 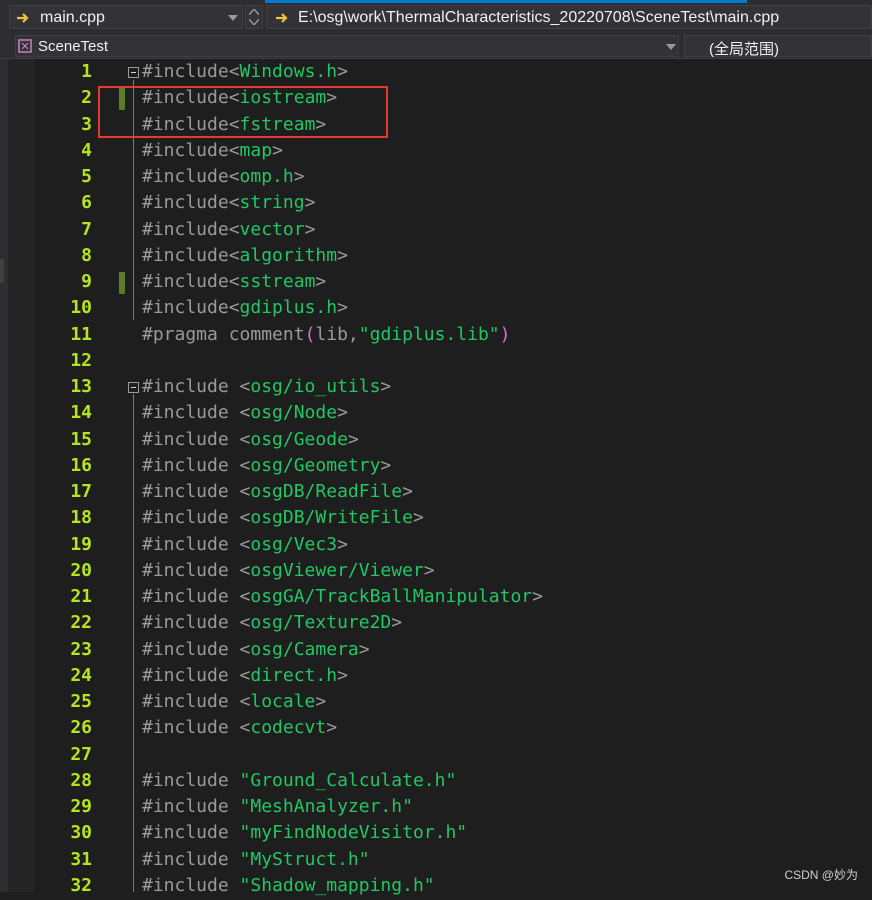 What do you see at coordinates (277, 491) in the screenshot?
I see `code-text: #include <osgDB/ReadFile>` at bounding box center [277, 491].